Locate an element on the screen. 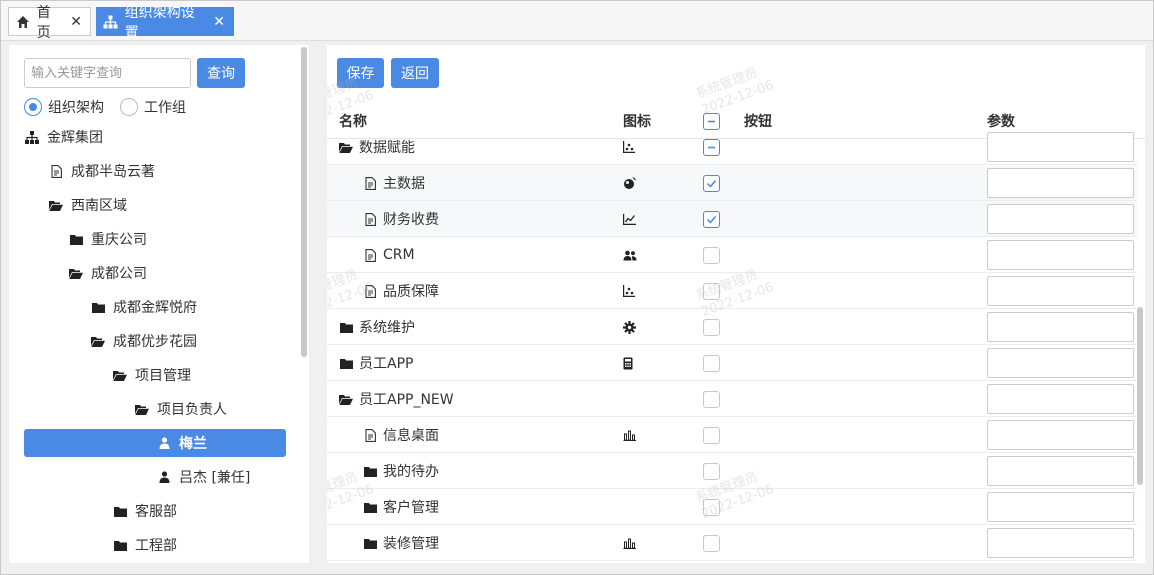 The height and width of the screenshot is (575, 1154). tree-node: 金辉集团 is located at coordinates (64, 137).